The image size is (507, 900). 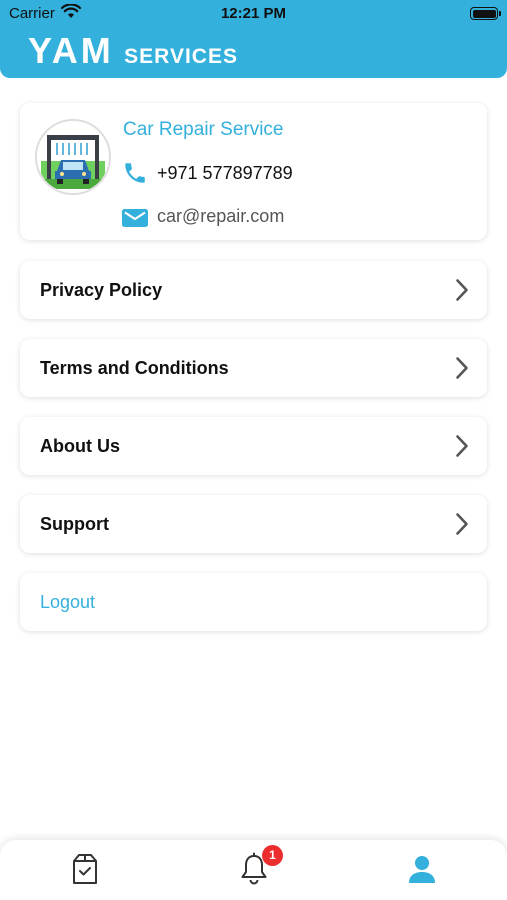 I want to click on menu-item-label: About Us, so click(x=80, y=446).